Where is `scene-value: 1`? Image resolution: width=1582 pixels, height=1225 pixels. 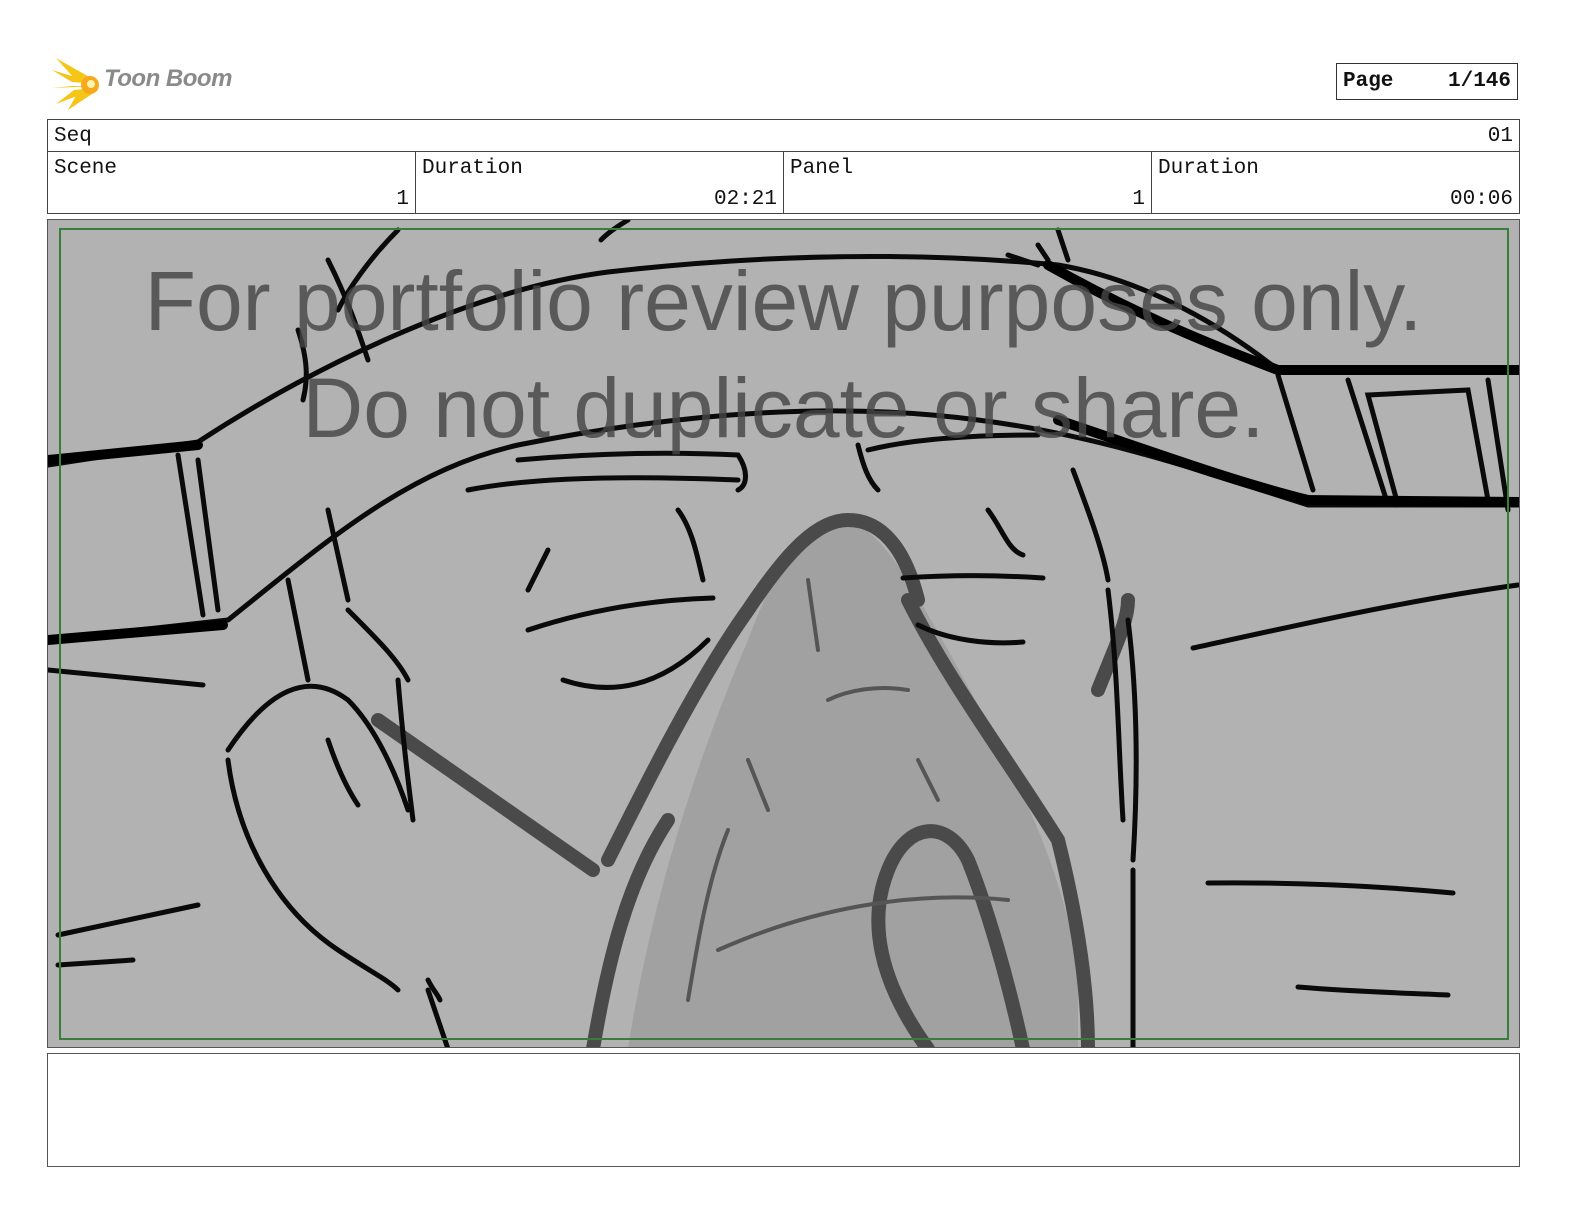 scene-value: 1 is located at coordinates (402, 199).